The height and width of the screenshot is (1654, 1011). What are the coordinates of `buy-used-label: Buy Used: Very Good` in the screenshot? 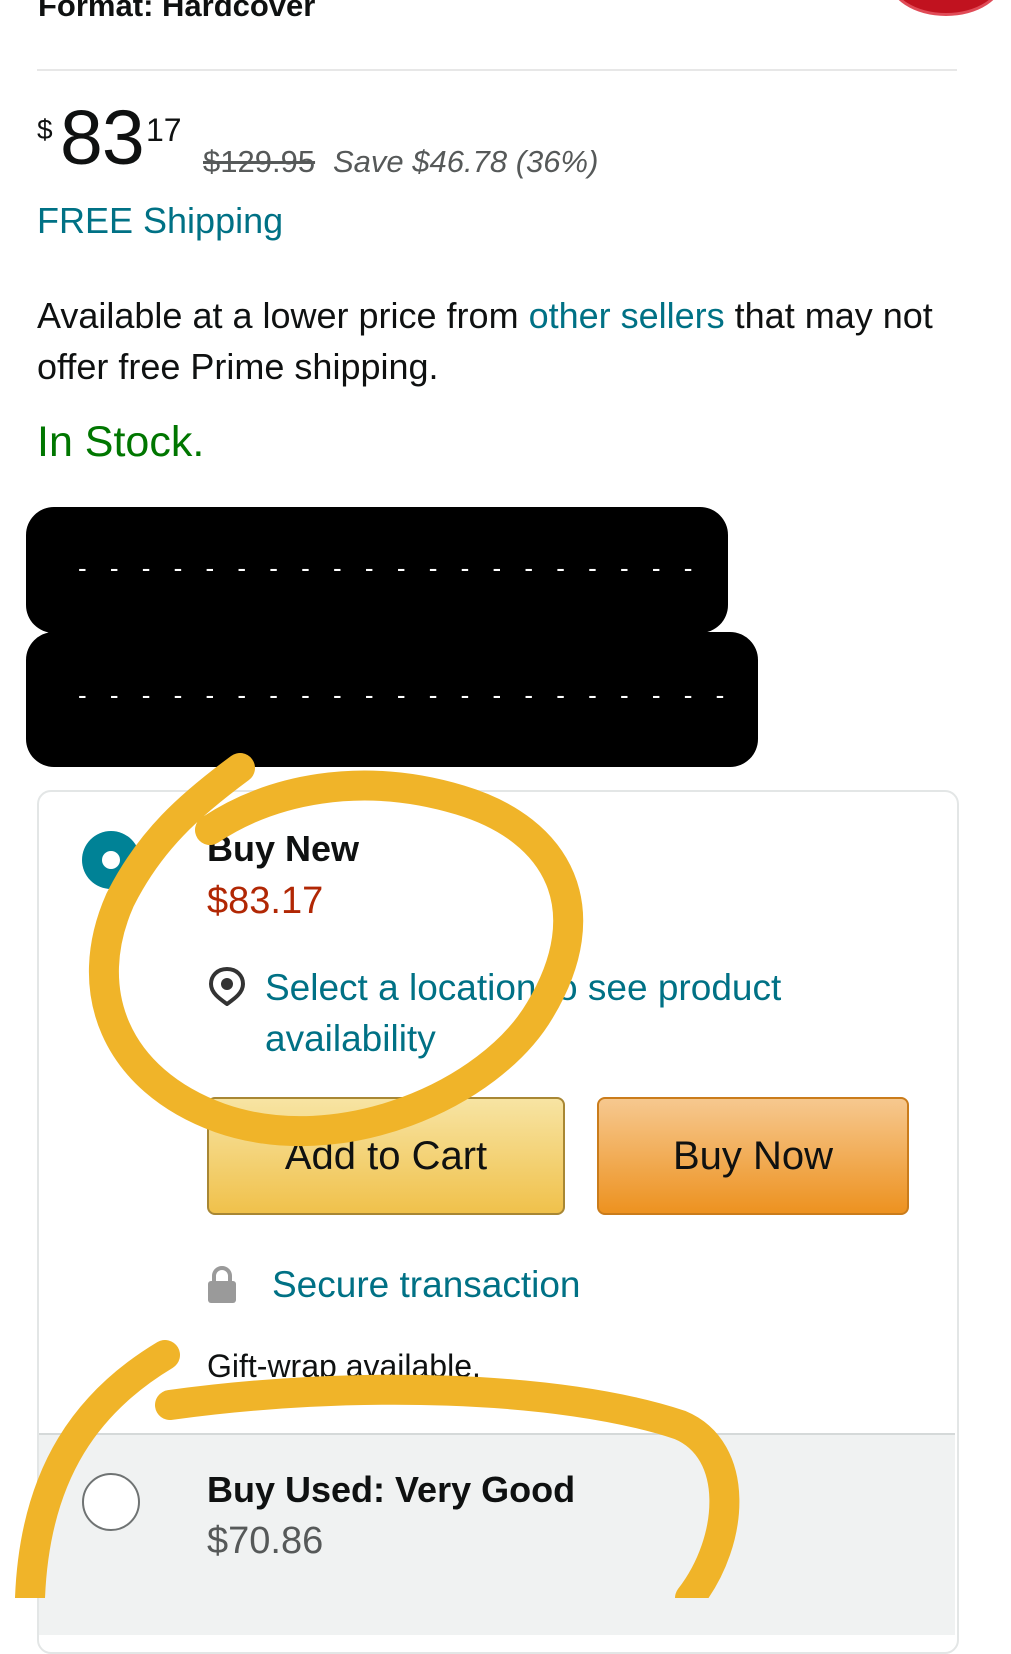 It's located at (391, 1489).